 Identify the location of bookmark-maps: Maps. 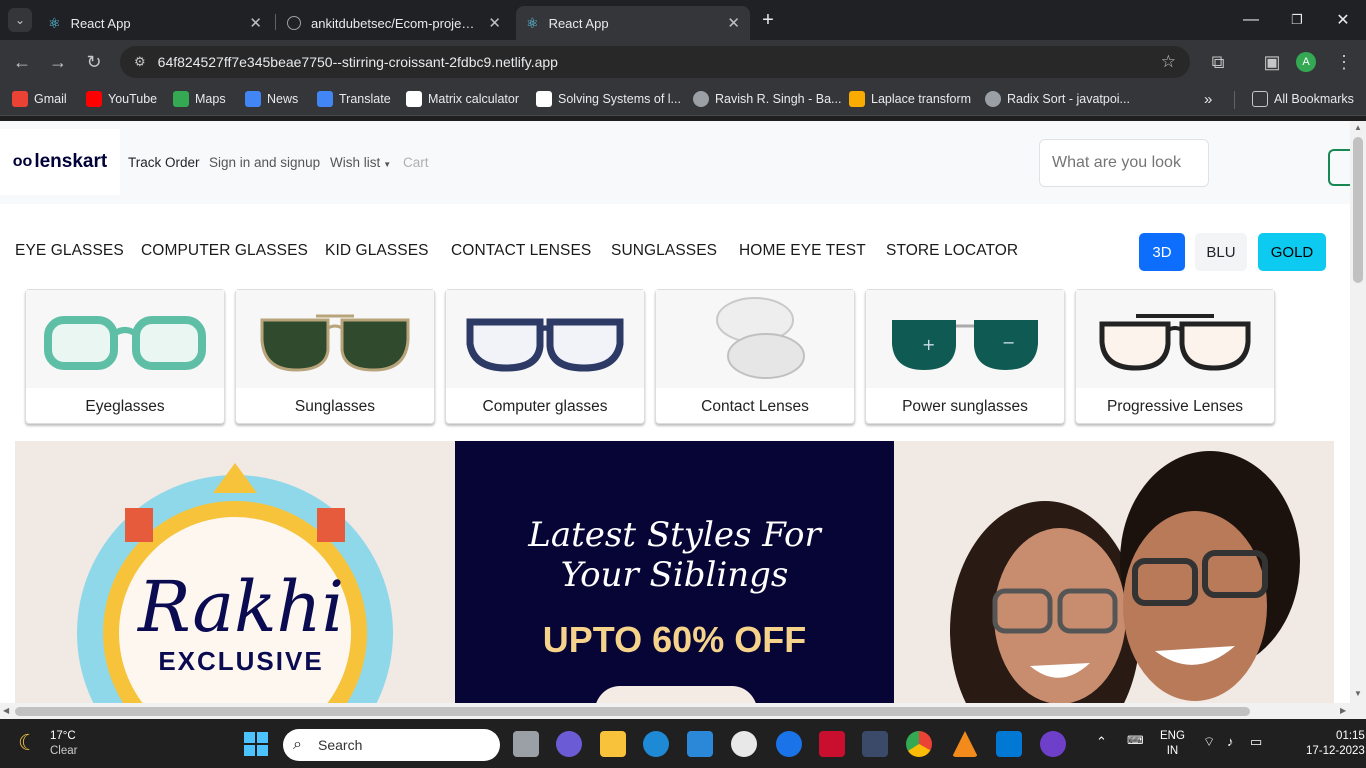
(199, 99).